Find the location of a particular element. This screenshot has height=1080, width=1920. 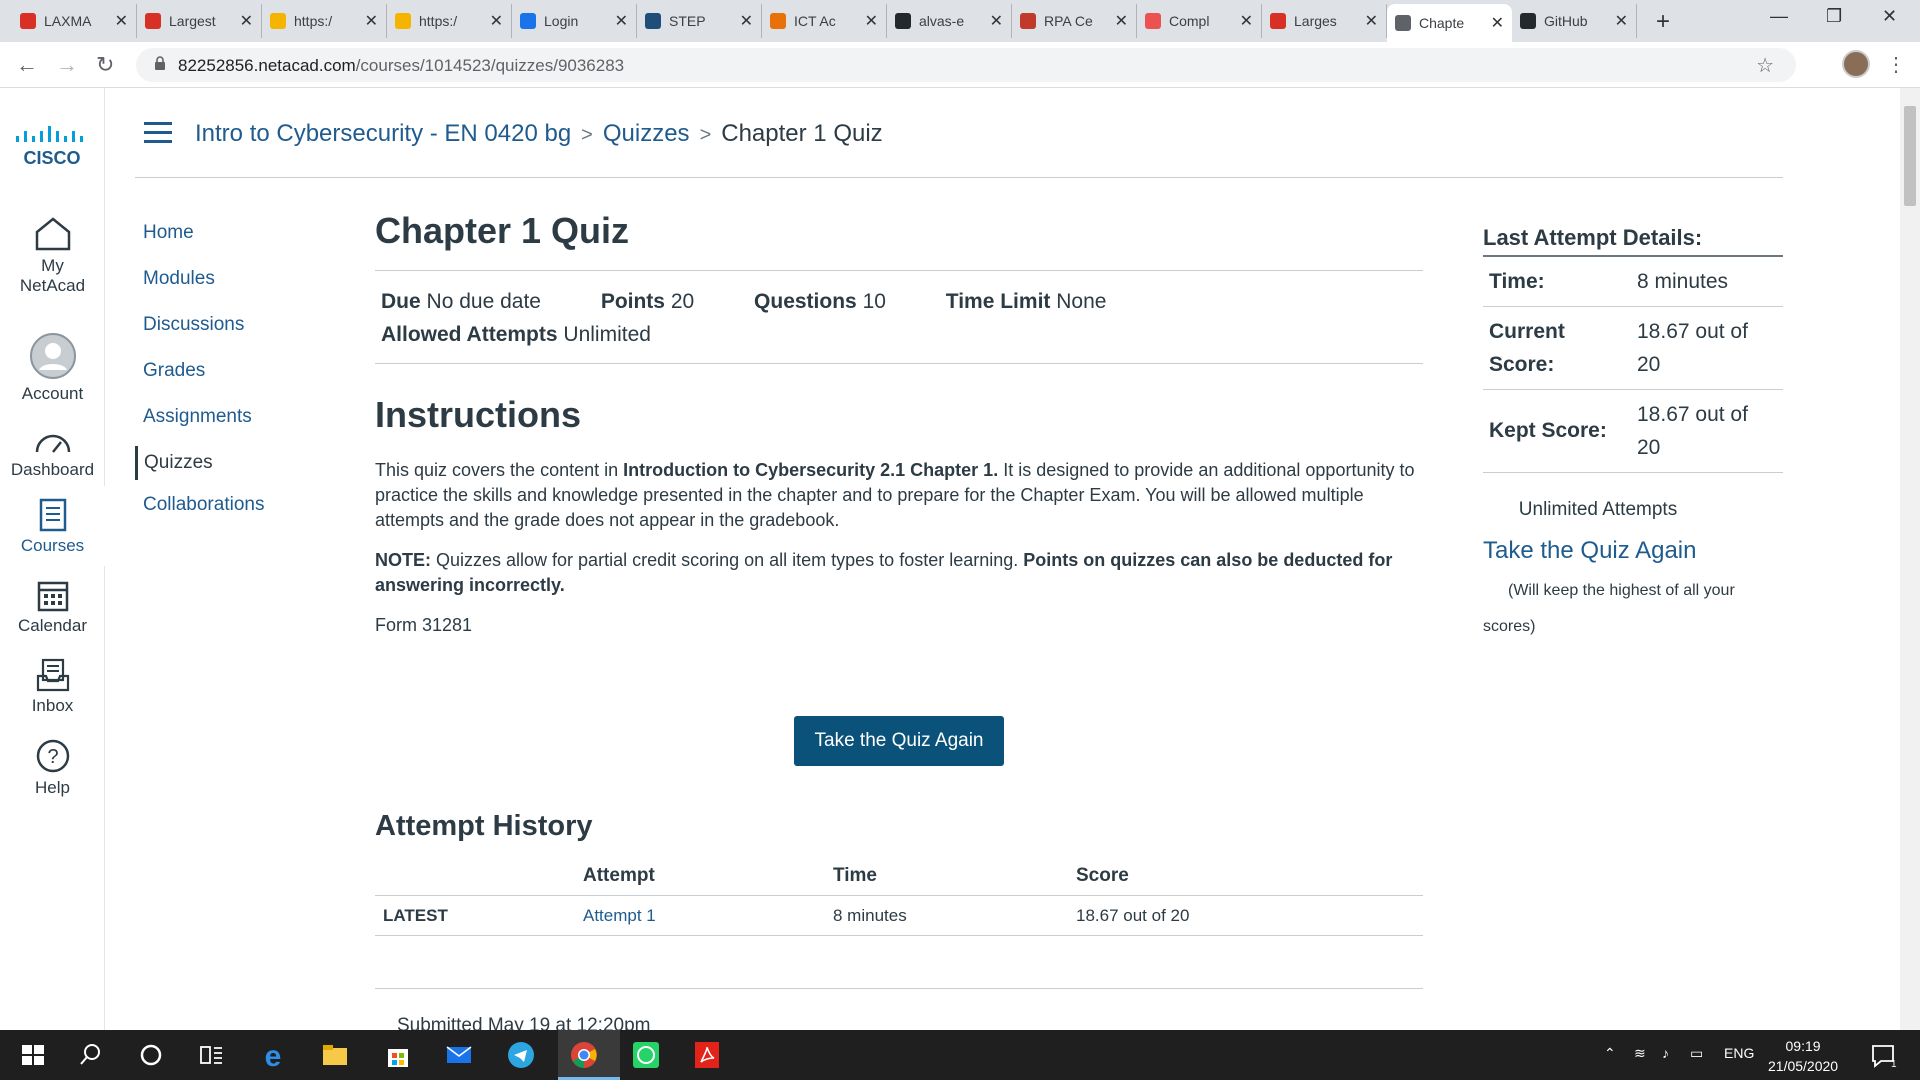

back-button: ← is located at coordinates (27, 65).